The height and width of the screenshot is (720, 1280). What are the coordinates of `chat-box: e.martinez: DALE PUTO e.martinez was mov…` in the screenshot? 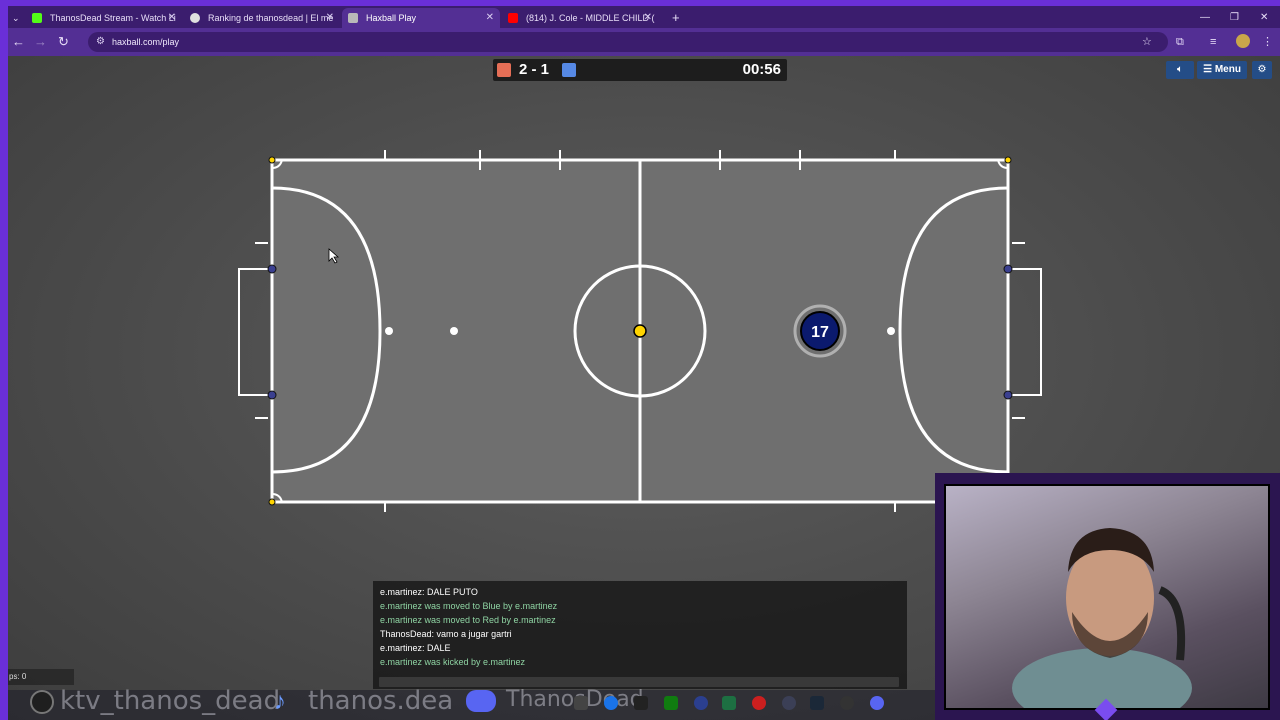 It's located at (640, 635).